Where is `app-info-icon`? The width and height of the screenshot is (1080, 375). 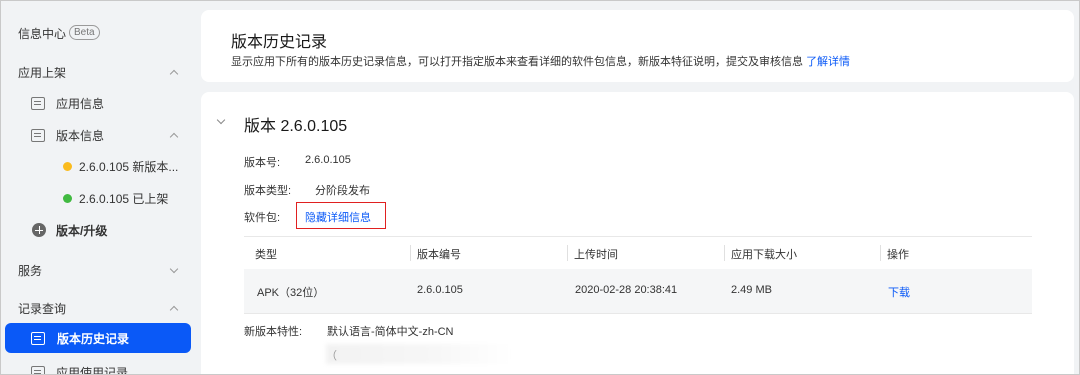 app-info-icon is located at coordinates (38, 103).